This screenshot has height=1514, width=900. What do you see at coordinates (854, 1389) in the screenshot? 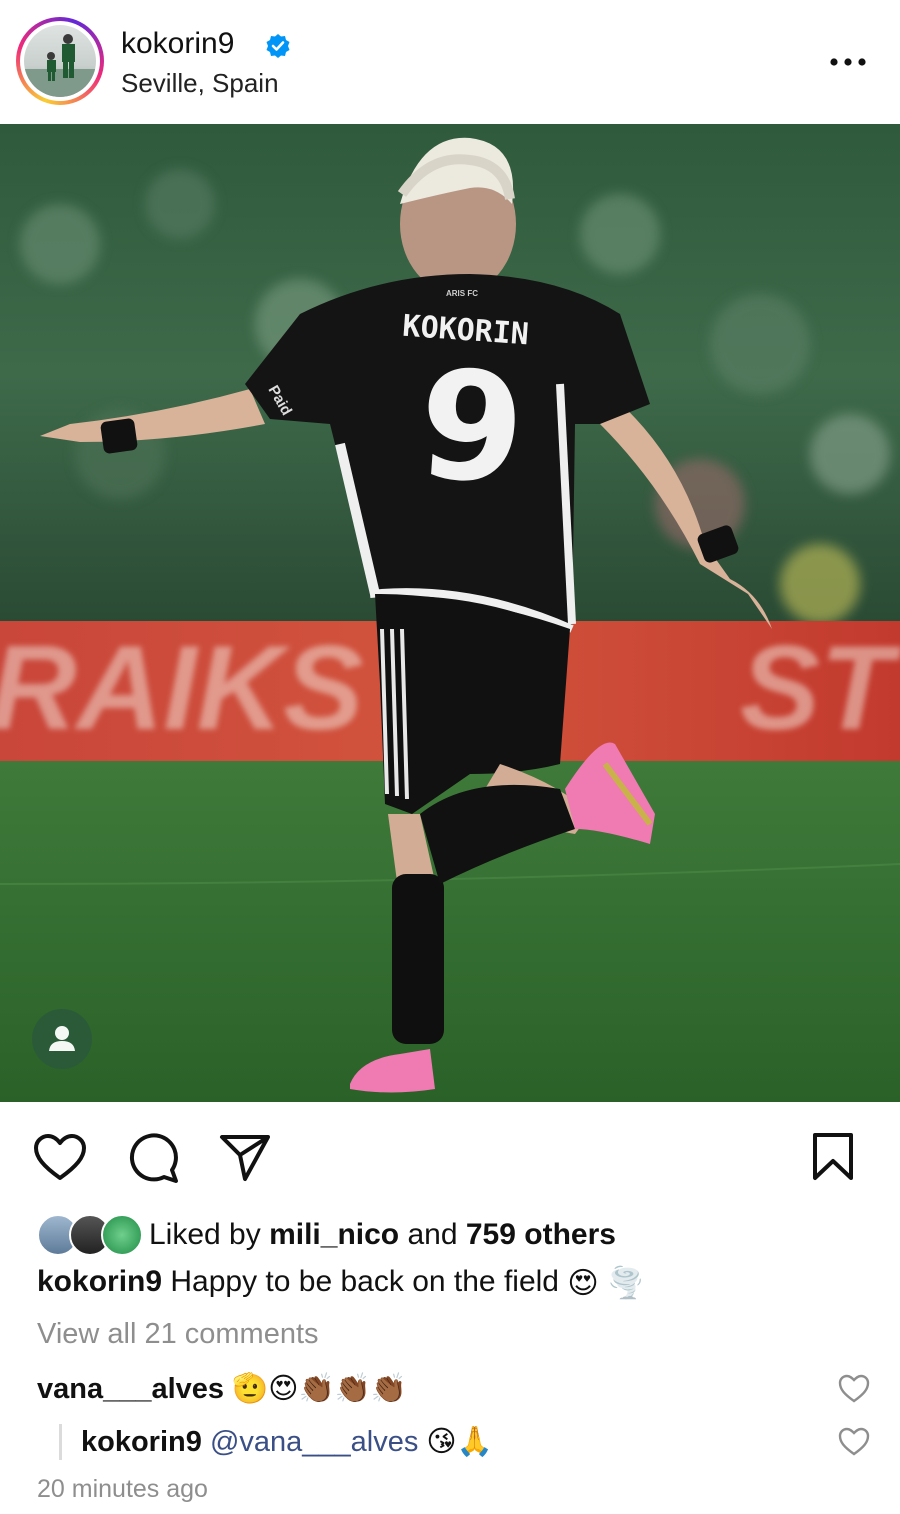
I see `comment-like-heart-icon` at bounding box center [854, 1389].